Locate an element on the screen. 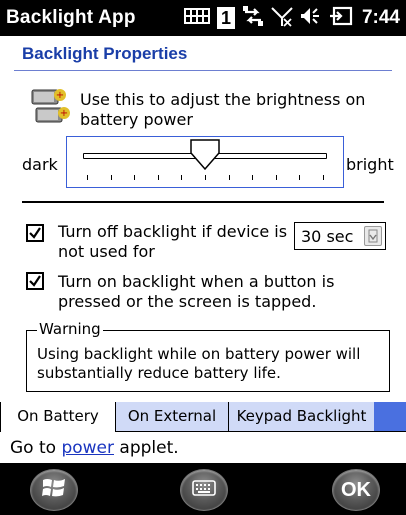  ok-button: OK is located at coordinates (356, 490).